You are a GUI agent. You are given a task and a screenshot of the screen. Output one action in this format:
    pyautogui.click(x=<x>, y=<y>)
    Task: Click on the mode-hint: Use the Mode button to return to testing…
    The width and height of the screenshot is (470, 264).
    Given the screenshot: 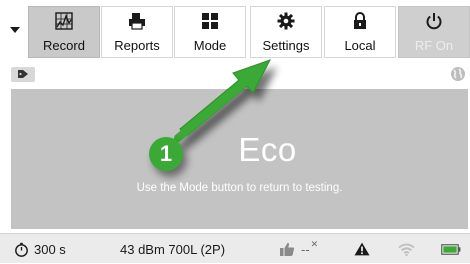 What is the action you would take?
    pyautogui.click(x=239, y=188)
    